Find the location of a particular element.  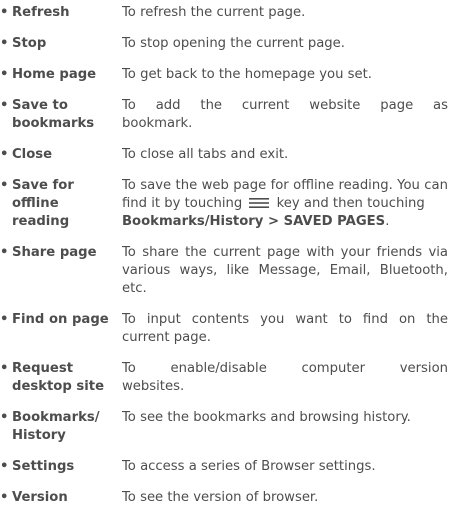

term-label: Bookmarks/ is located at coordinates (56, 417).